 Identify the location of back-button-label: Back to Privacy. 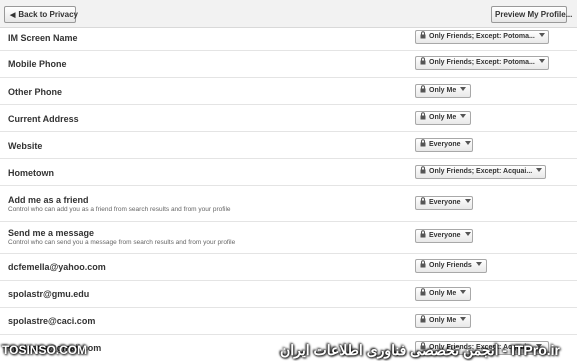
(48, 14).